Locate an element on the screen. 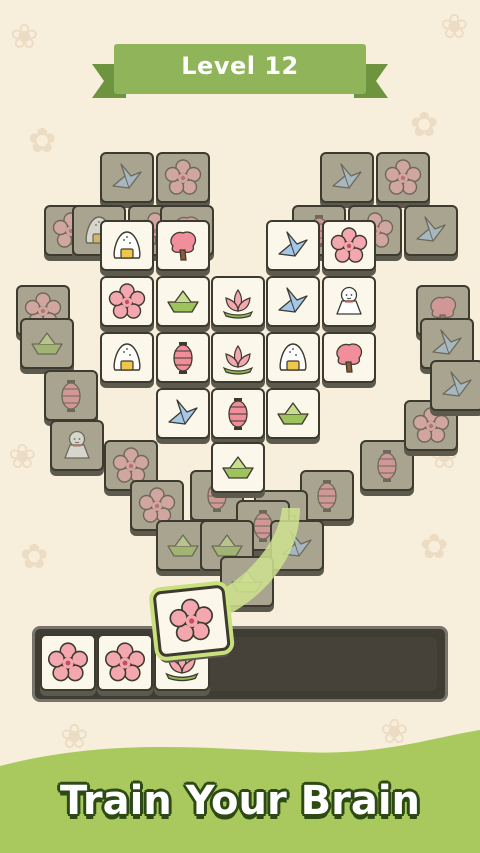  moving-tile is located at coordinates (192, 624).